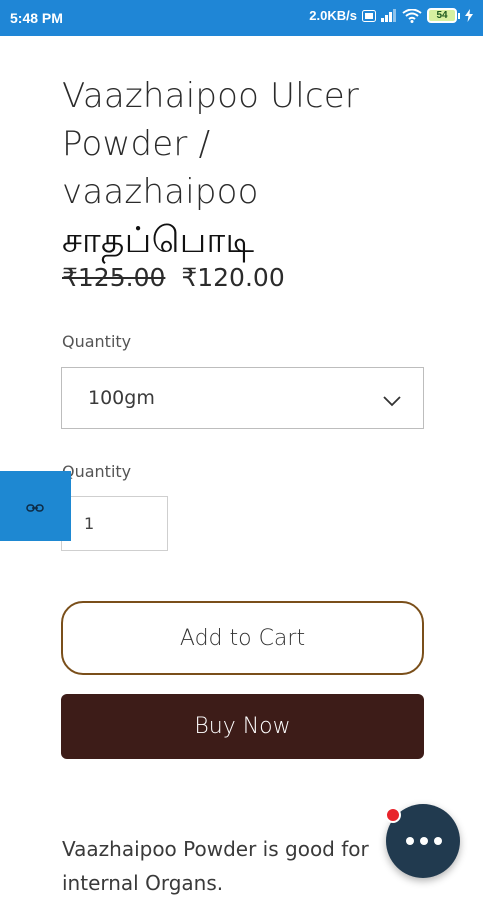 The image size is (483, 900). I want to click on more-dots-icon, so click(424, 841).